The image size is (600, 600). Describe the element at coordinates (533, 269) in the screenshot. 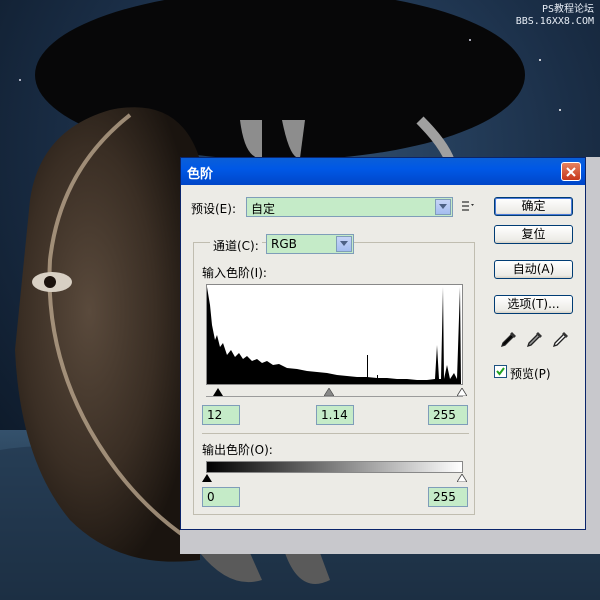

I see `auto-button: 自动(A)` at that location.